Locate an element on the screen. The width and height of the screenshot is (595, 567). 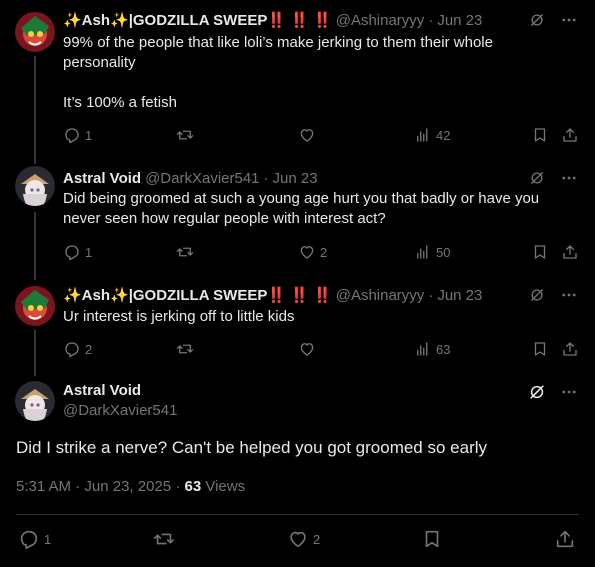
views-label: Views is located at coordinates (225, 486).